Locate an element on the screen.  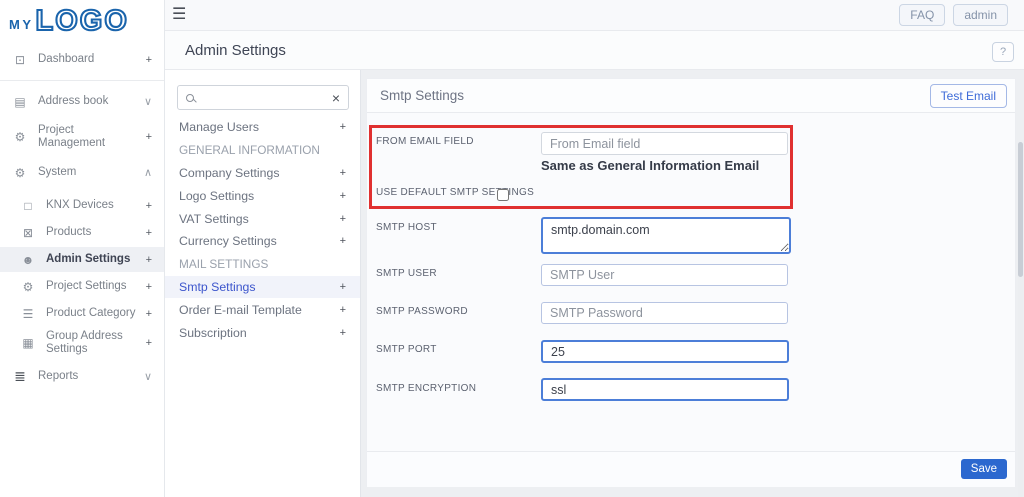
smtp-host-label: SMTP HOST is located at coordinates (406, 227).